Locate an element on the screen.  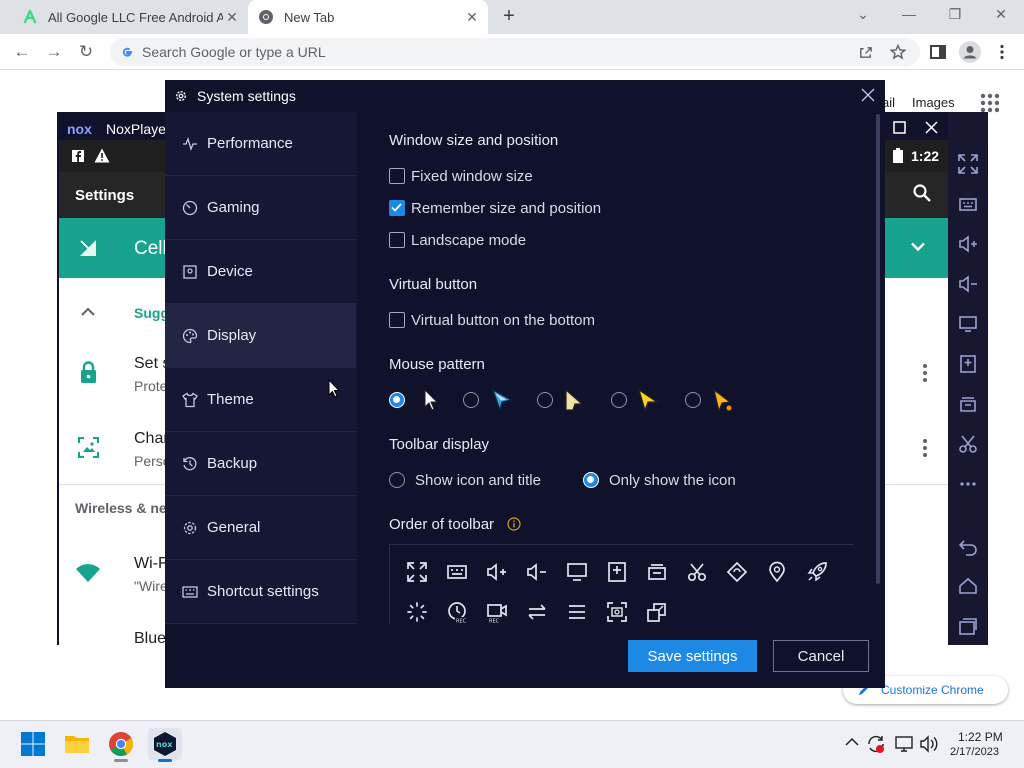
show-icon-title-radio is located at coordinates (397, 480).